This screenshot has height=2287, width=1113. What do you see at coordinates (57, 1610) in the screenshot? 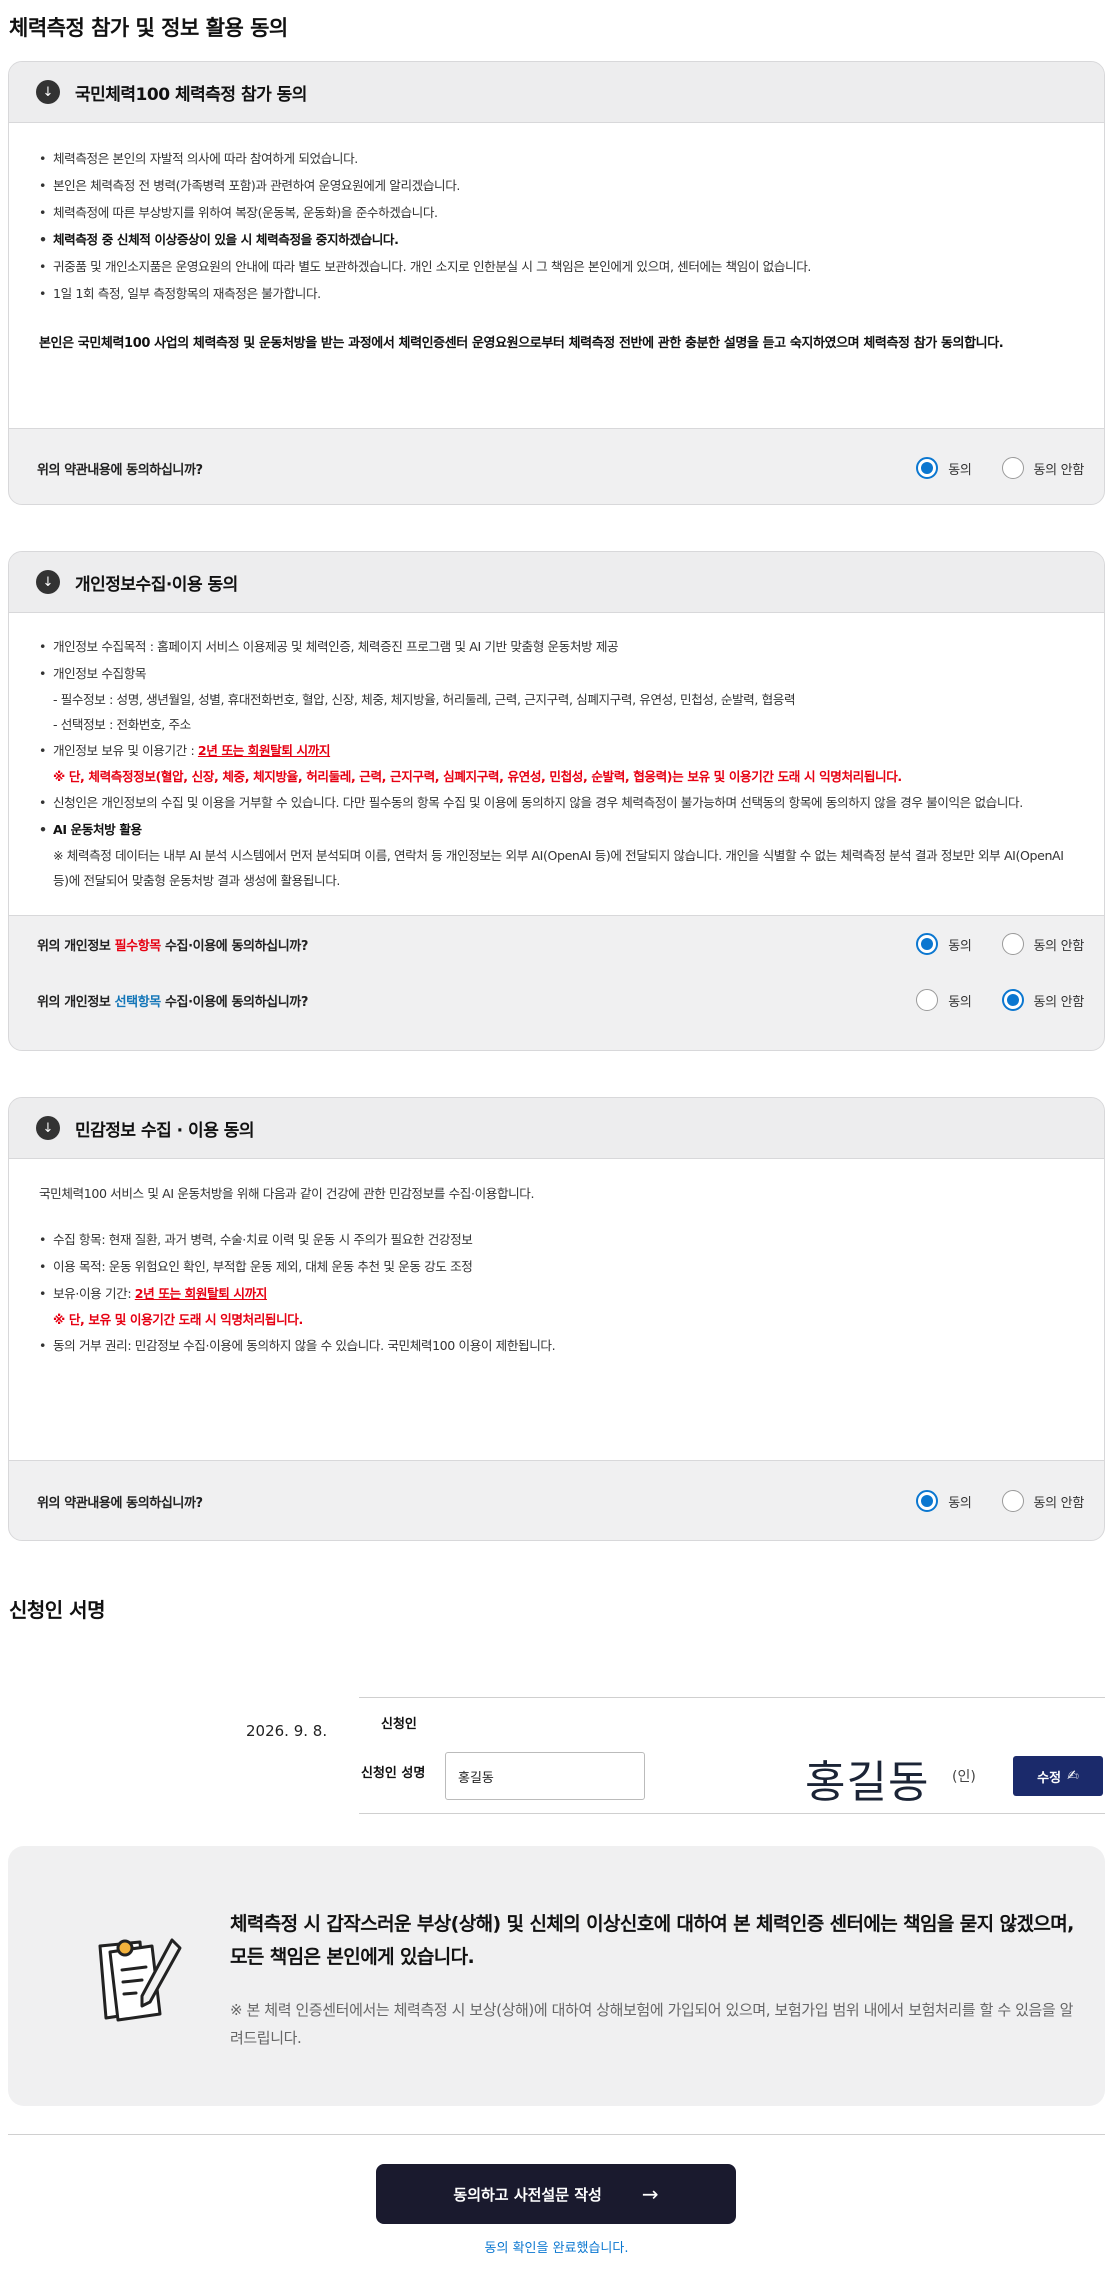
I see `signature-section-title: 신청인 서명` at bounding box center [57, 1610].